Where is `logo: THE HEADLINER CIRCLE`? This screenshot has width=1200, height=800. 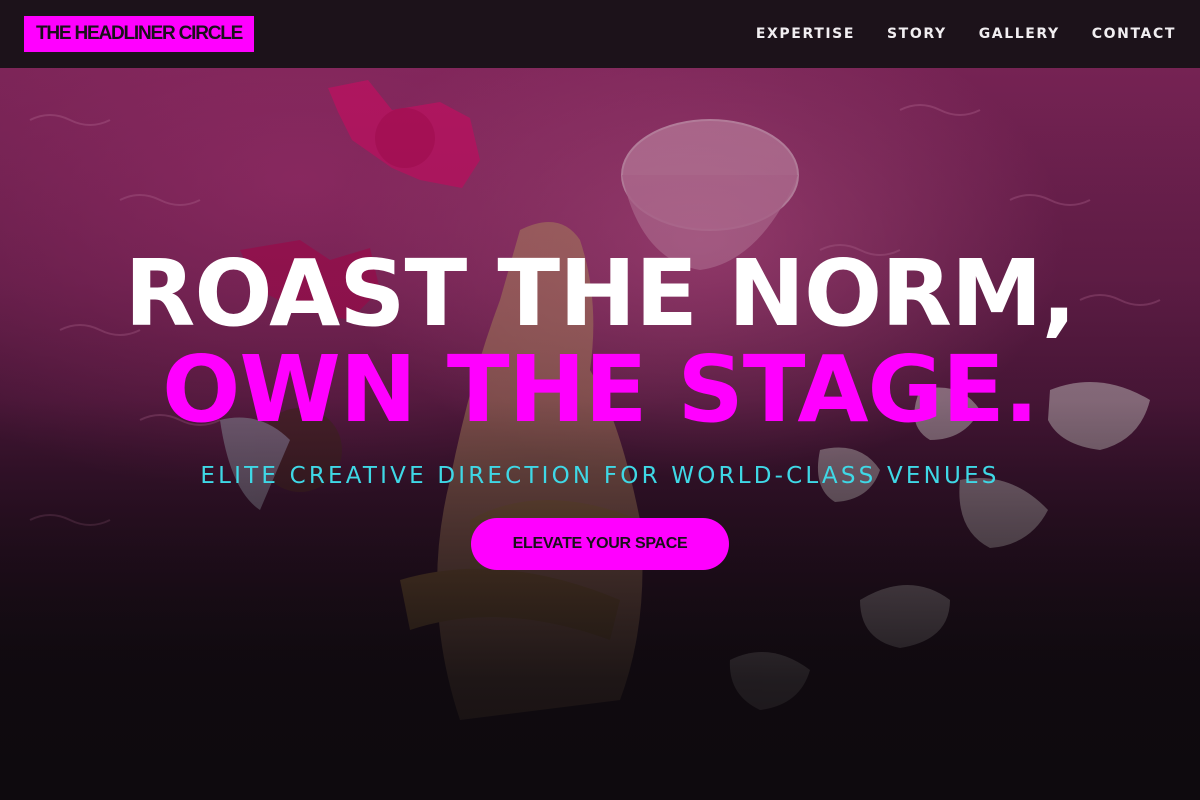
logo: THE HEADLINER CIRCLE is located at coordinates (139, 34).